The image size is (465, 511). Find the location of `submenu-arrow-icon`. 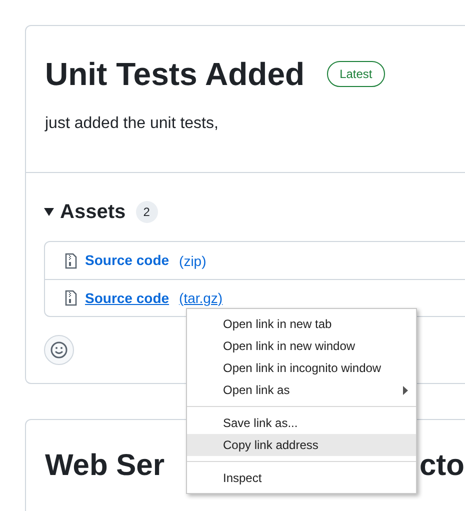

submenu-arrow-icon is located at coordinates (405, 390).